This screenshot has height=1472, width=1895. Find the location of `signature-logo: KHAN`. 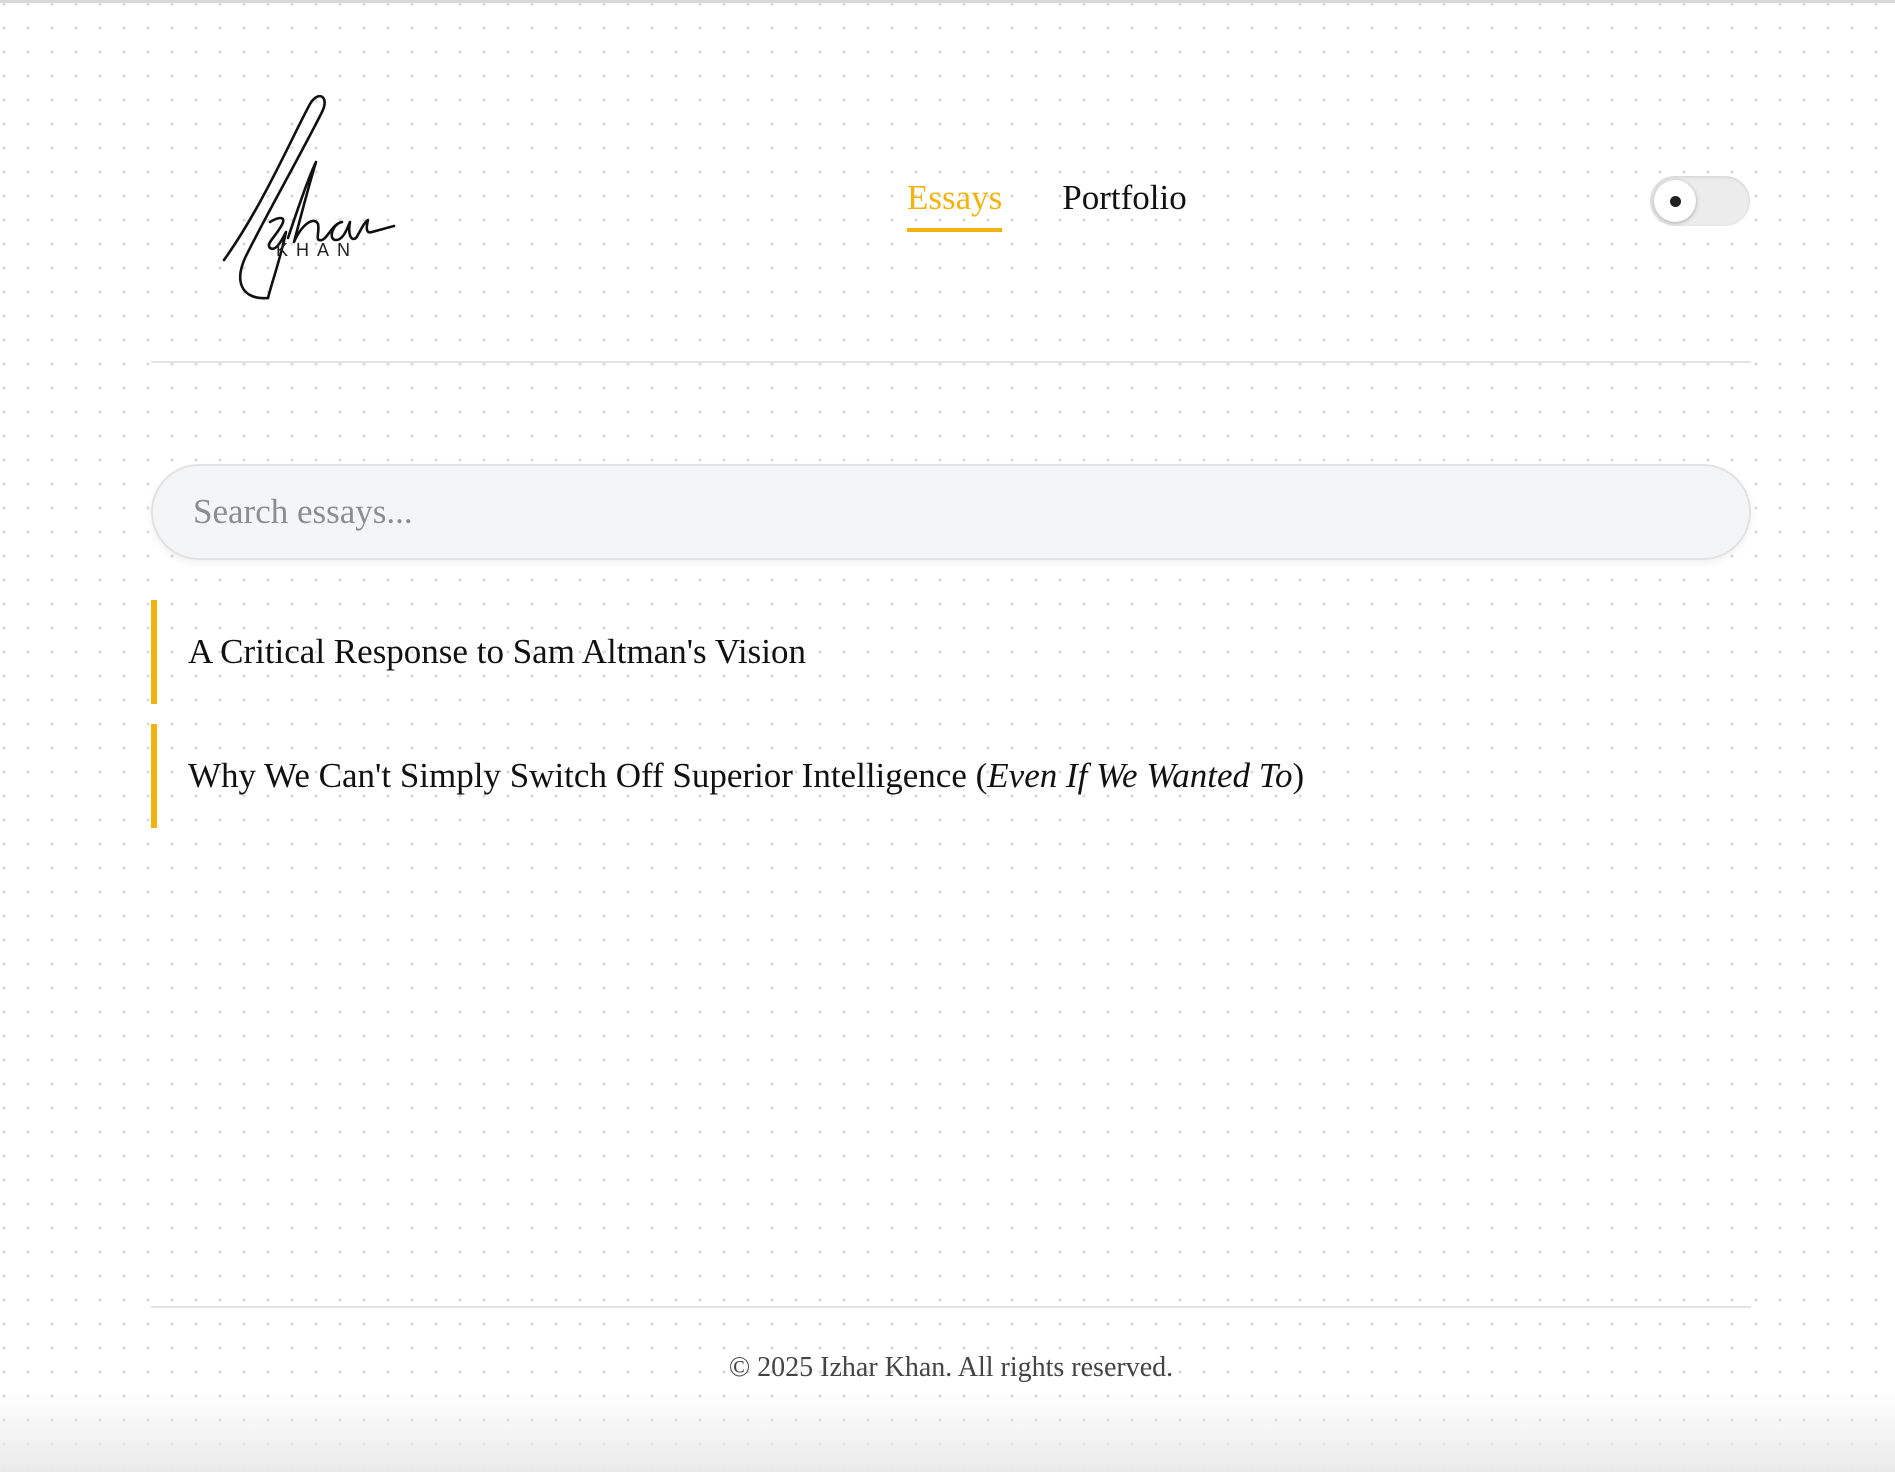

signature-logo: KHAN is located at coordinates (305, 202).